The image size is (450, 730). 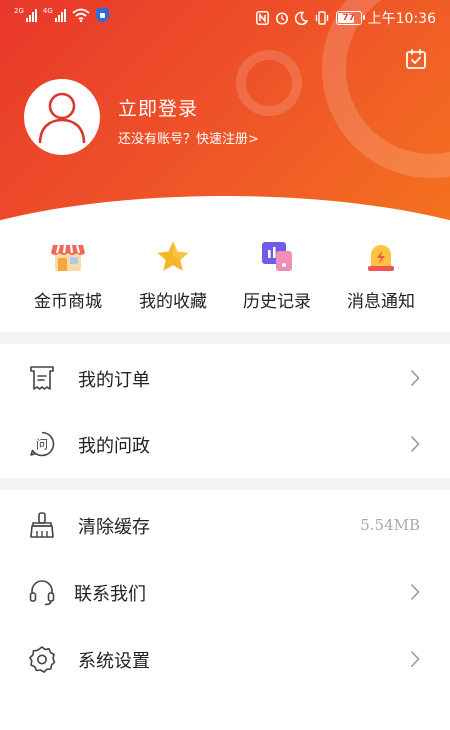 I want to click on quick-action-favorites: 我的收藏, so click(x=173, y=275).